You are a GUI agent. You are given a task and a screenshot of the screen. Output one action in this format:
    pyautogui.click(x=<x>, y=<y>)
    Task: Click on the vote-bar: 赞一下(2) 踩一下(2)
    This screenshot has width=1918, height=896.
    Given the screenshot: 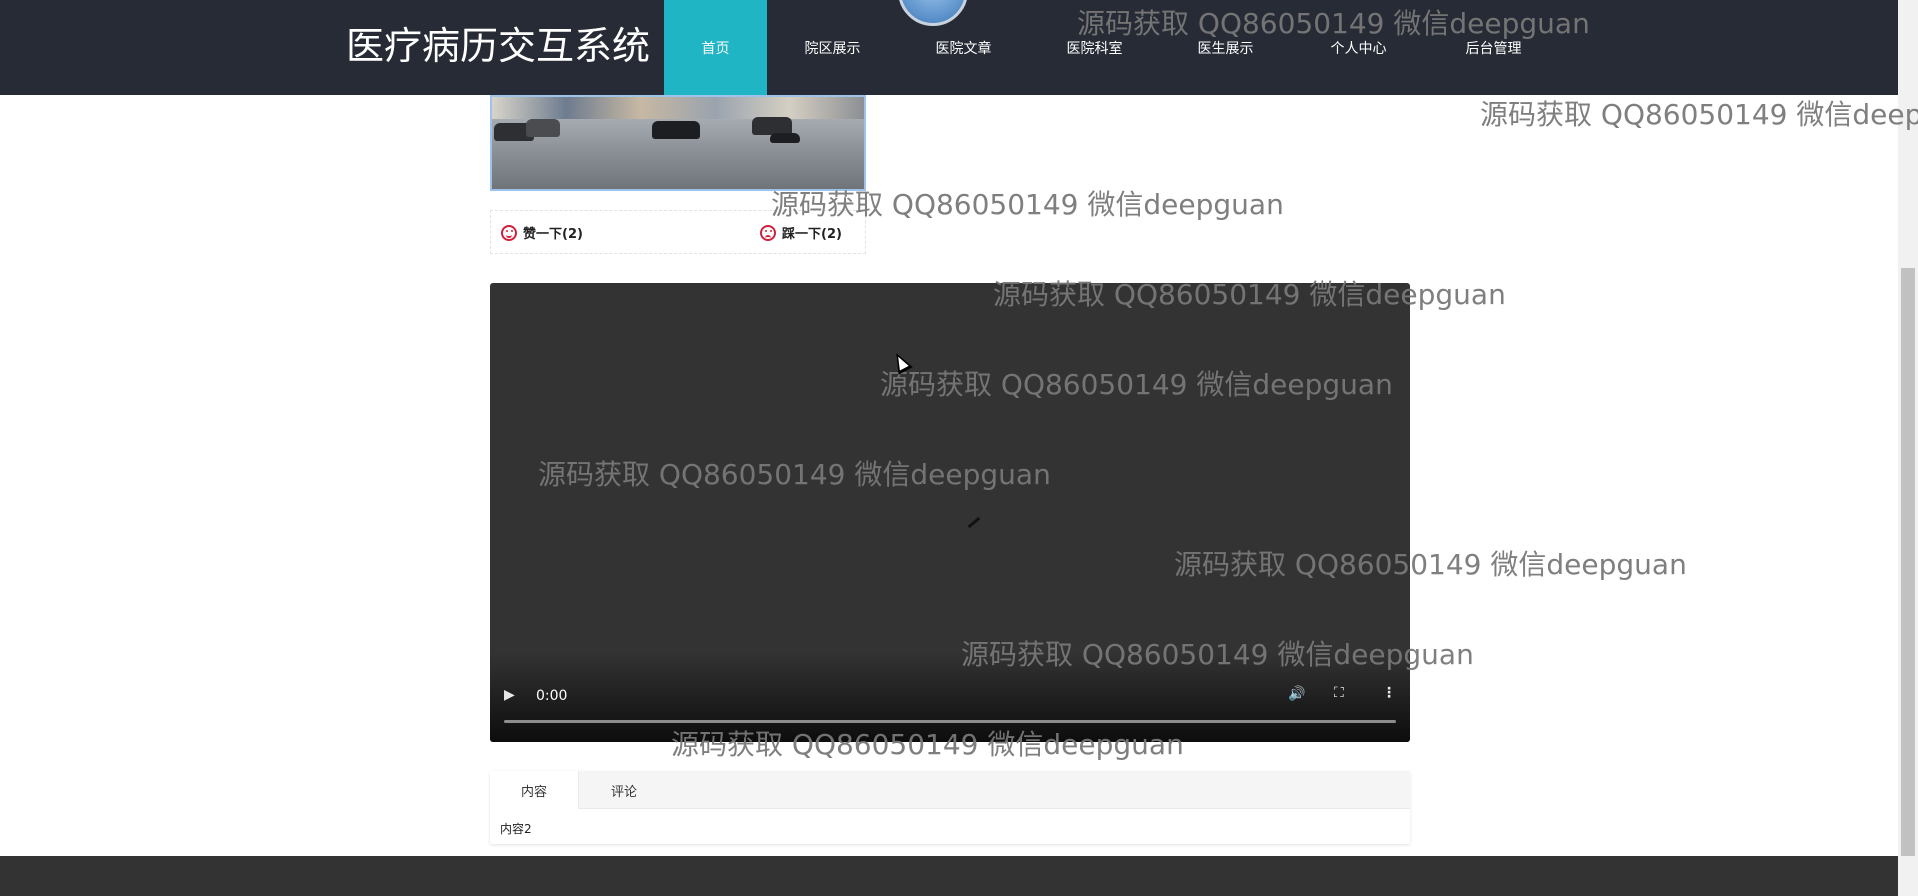 What is the action you would take?
    pyautogui.click(x=678, y=232)
    